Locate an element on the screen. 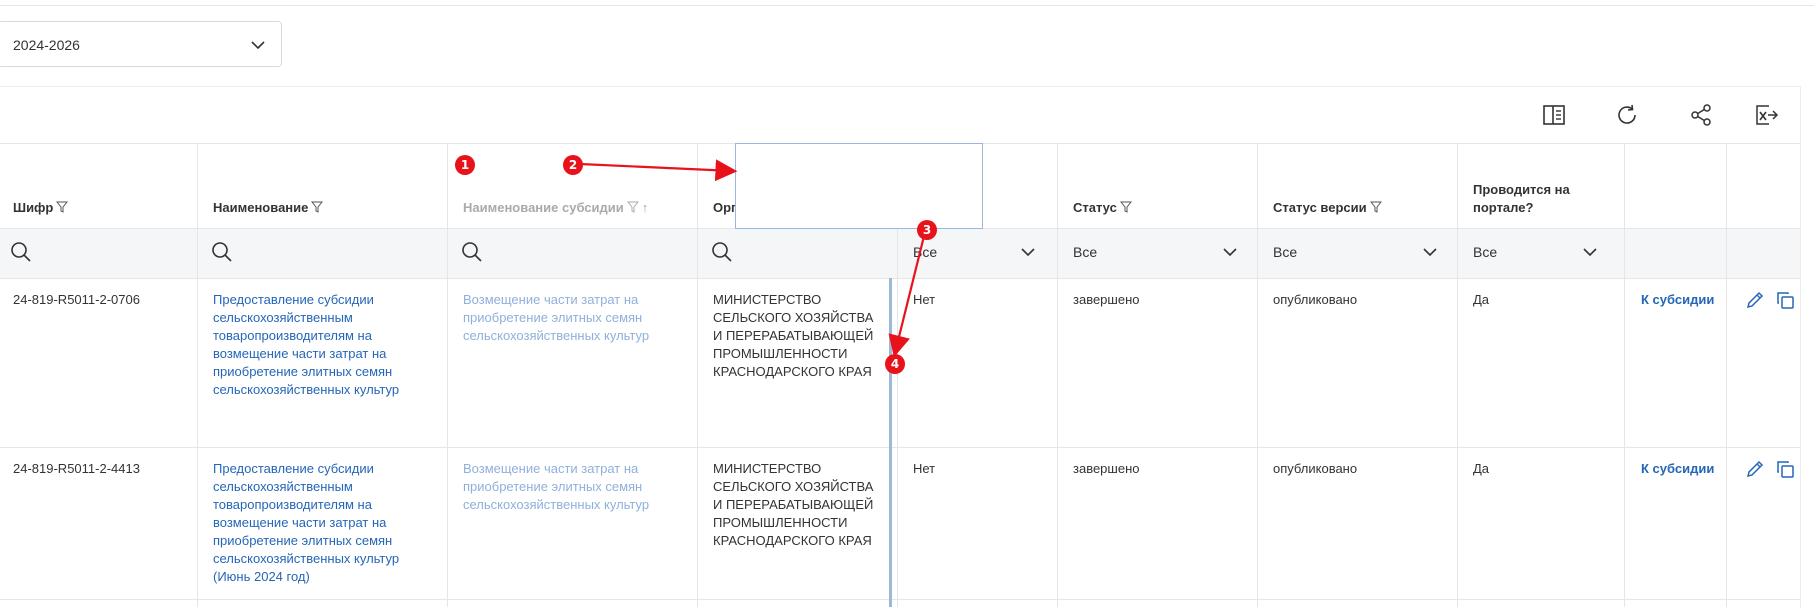 This screenshot has width=1814, height=608. year-select: 2024-2026 is located at coordinates (141, 44).